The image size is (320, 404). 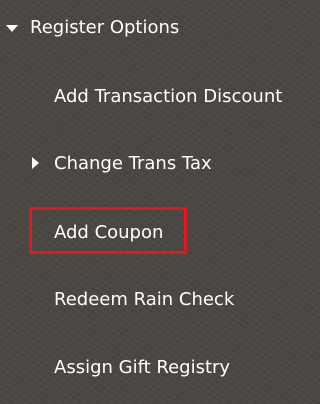 I want to click on menu-item-add-coupon: Add Coupon, so click(x=108, y=233).